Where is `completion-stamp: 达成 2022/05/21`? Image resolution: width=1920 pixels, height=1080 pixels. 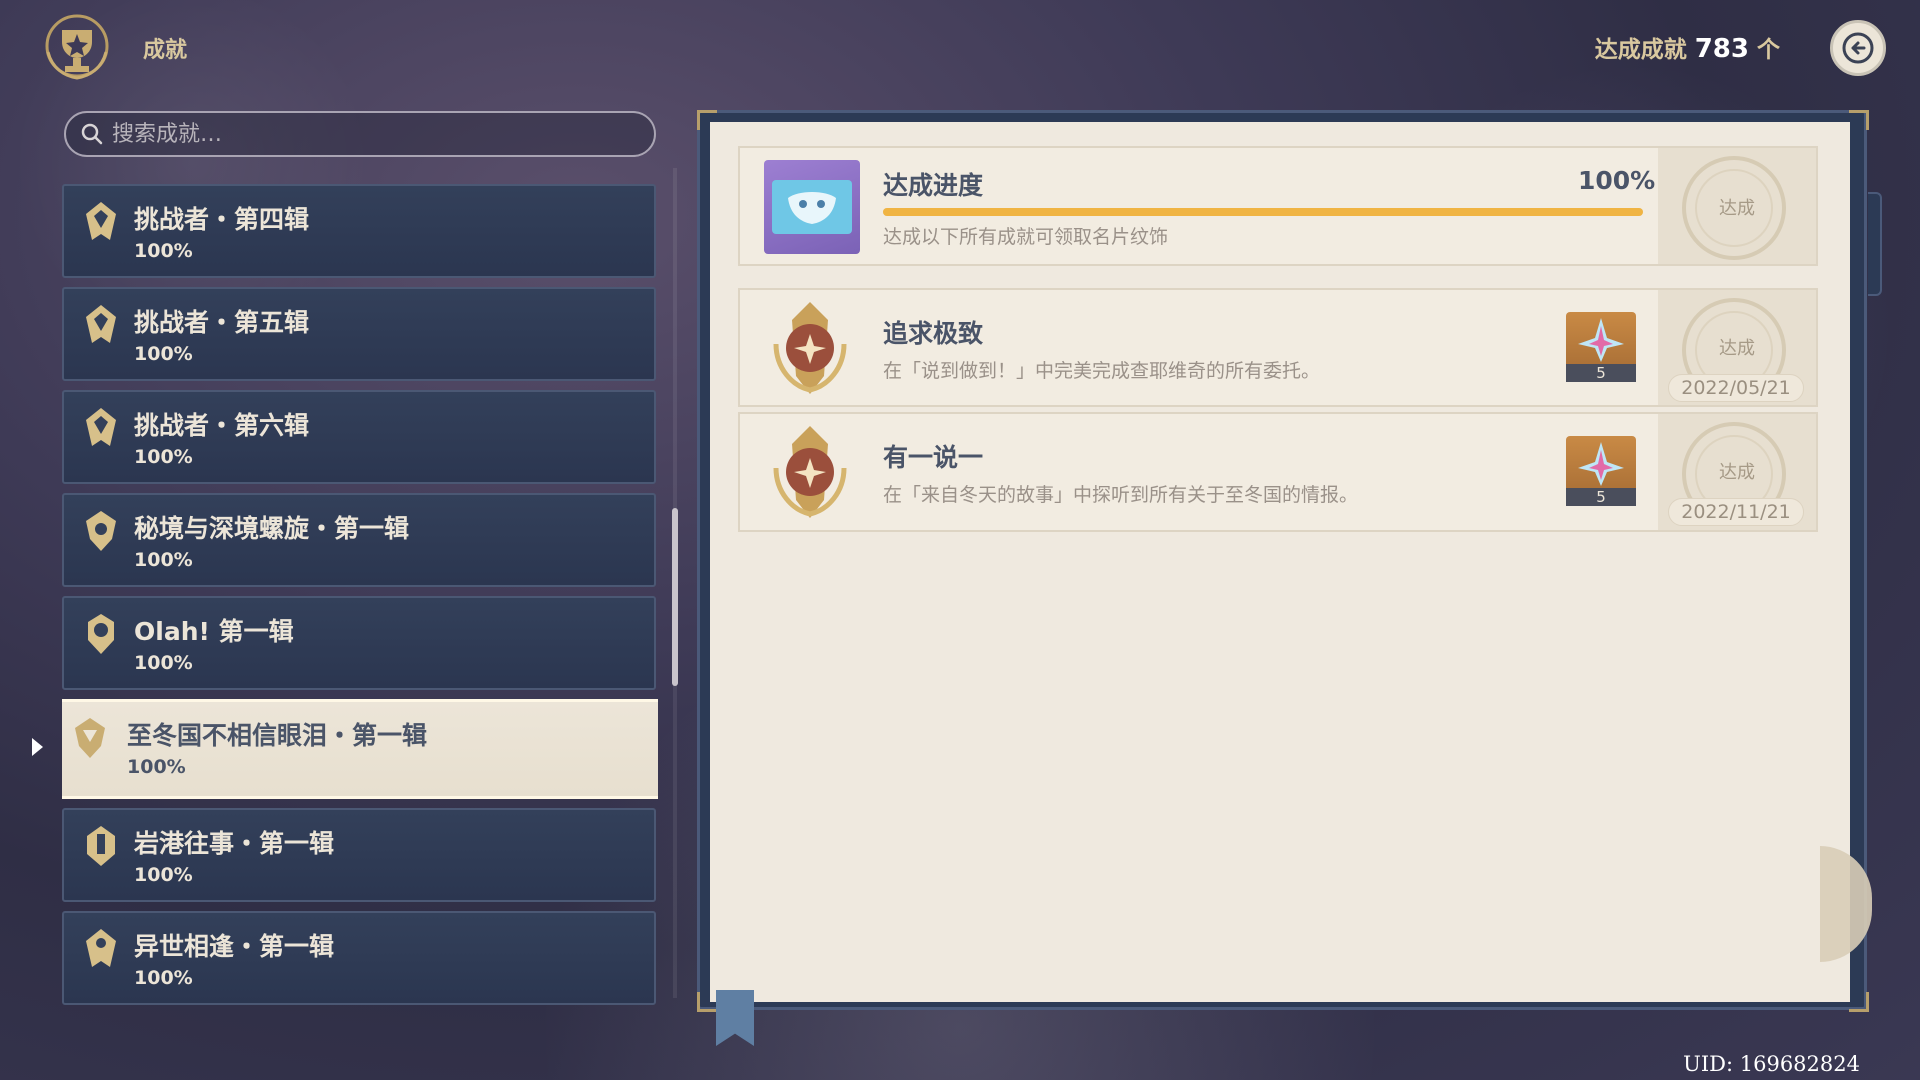
completion-stamp: 达成 2022/05/21 is located at coordinates (1737, 347).